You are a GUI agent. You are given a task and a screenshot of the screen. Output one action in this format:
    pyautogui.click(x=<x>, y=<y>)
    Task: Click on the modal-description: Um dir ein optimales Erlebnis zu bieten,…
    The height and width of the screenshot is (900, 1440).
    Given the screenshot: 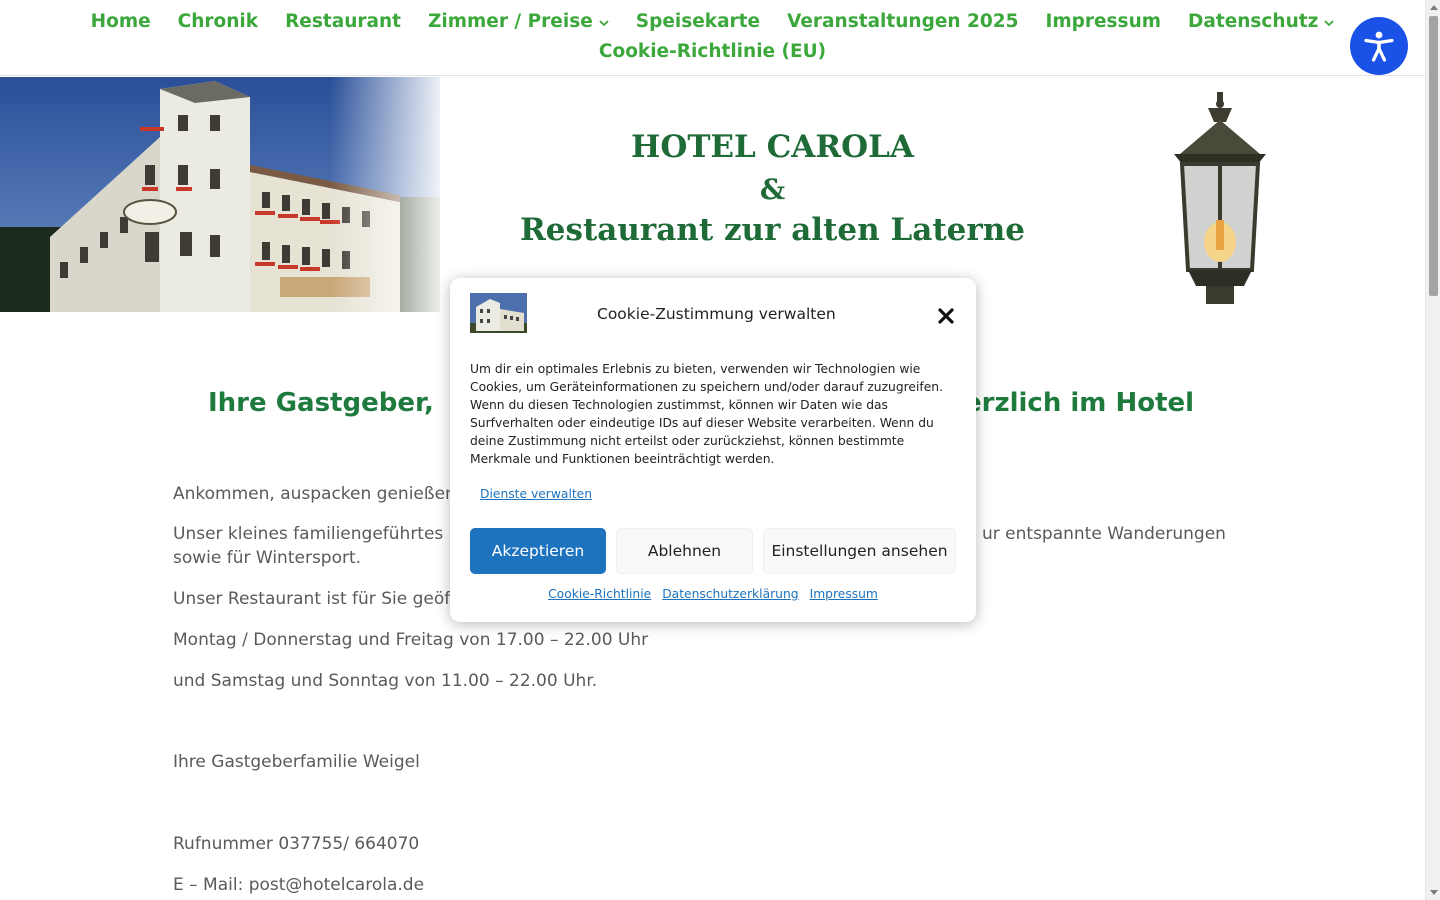 What is the action you would take?
    pyautogui.click(x=706, y=414)
    